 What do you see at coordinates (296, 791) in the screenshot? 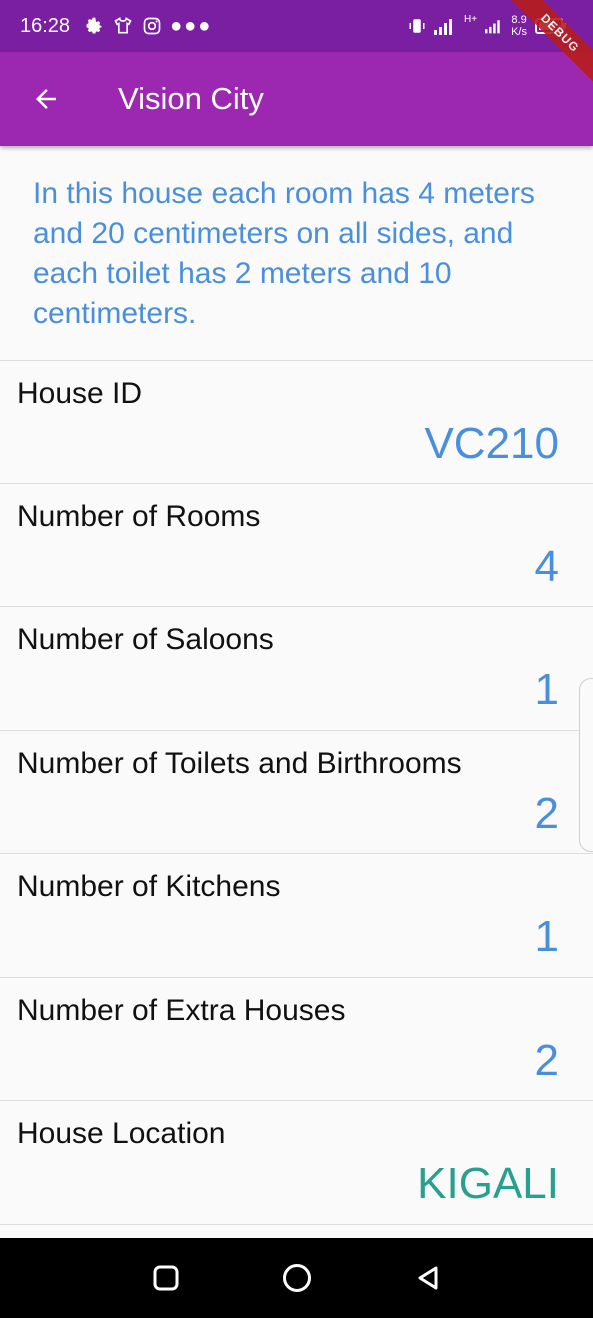
I see `detail-row-toilets: Number of Toilets and Birthrooms 2` at bounding box center [296, 791].